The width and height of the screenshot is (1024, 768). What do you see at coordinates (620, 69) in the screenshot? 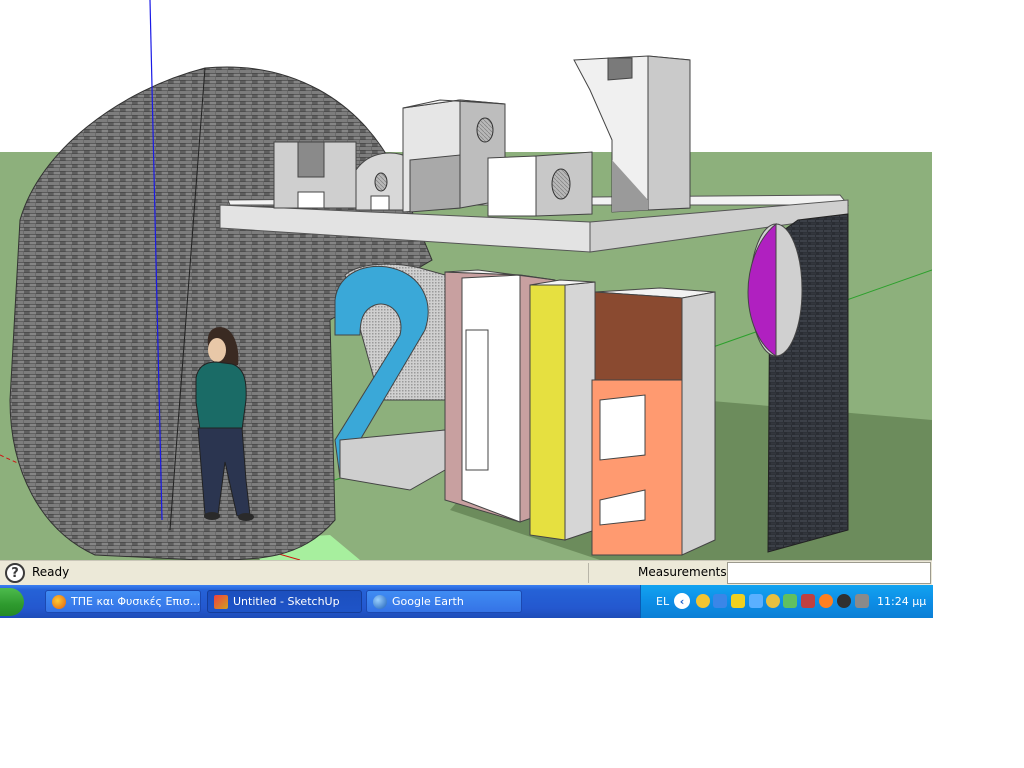
I see `letter-y-notch` at bounding box center [620, 69].